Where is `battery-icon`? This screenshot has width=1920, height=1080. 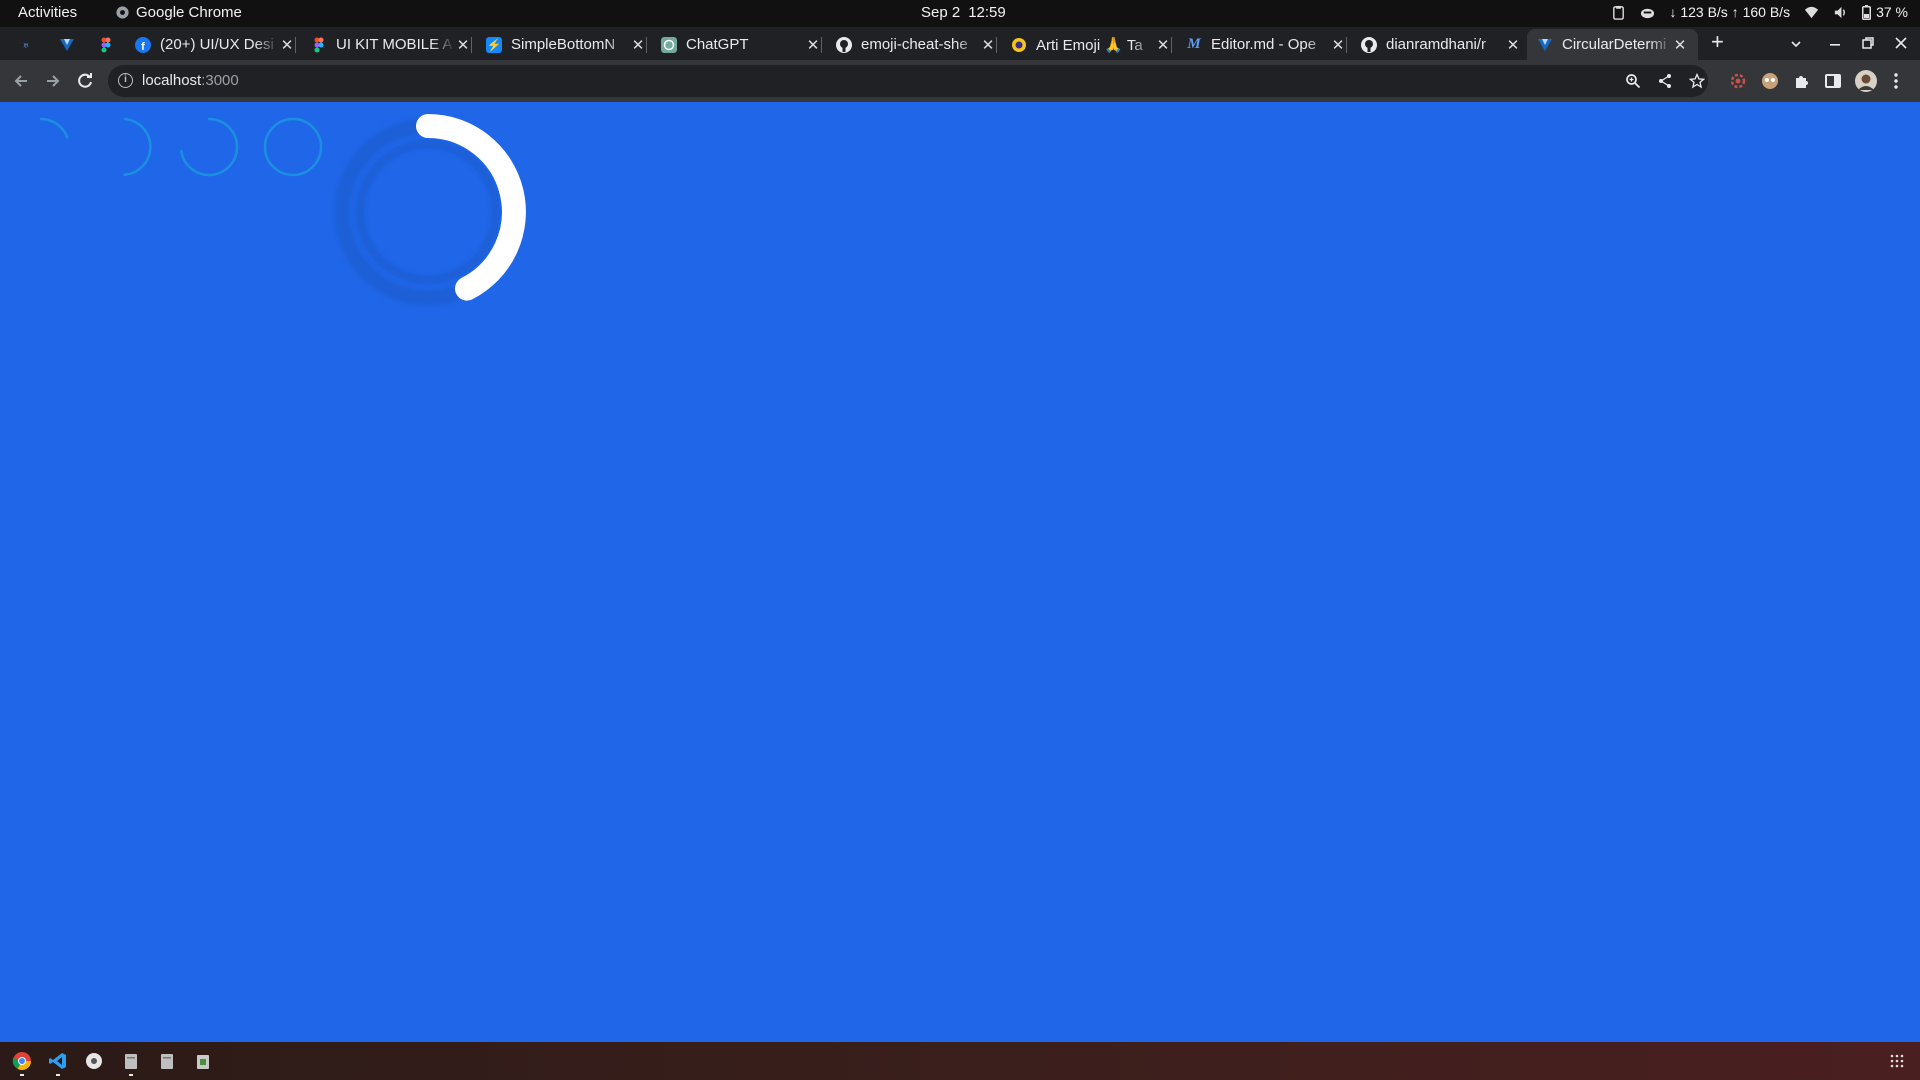
battery-icon is located at coordinates (1867, 12).